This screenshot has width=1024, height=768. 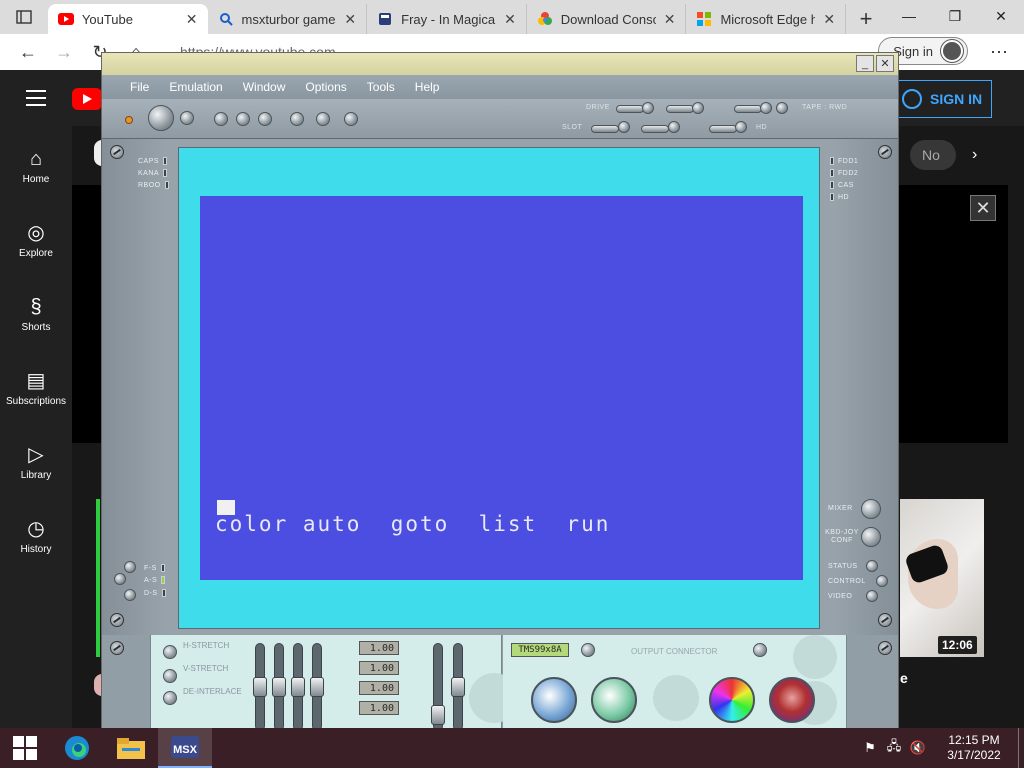 I want to click on forward-button: →, so click(x=64, y=52).